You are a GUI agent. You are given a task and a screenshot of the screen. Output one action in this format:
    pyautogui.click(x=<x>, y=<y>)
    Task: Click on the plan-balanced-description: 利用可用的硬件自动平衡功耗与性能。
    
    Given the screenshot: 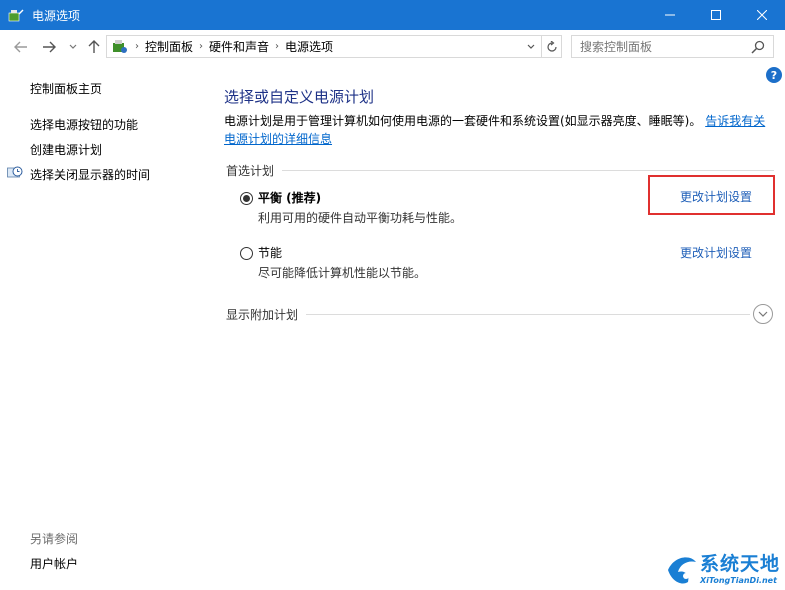 What is the action you would take?
    pyautogui.click(x=360, y=218)
    